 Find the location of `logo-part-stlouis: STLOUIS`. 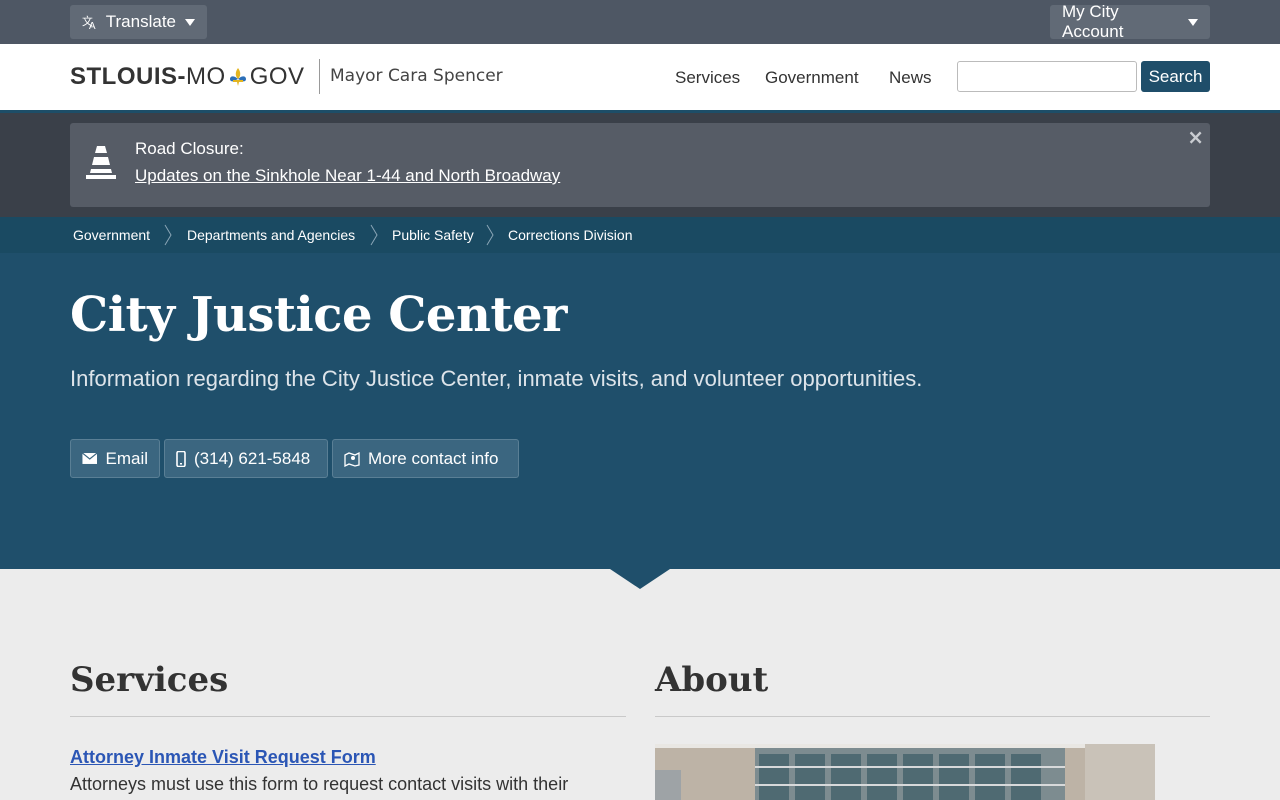

logo-part-stlouis: STLOUIS is located at coordinates (124, 76).